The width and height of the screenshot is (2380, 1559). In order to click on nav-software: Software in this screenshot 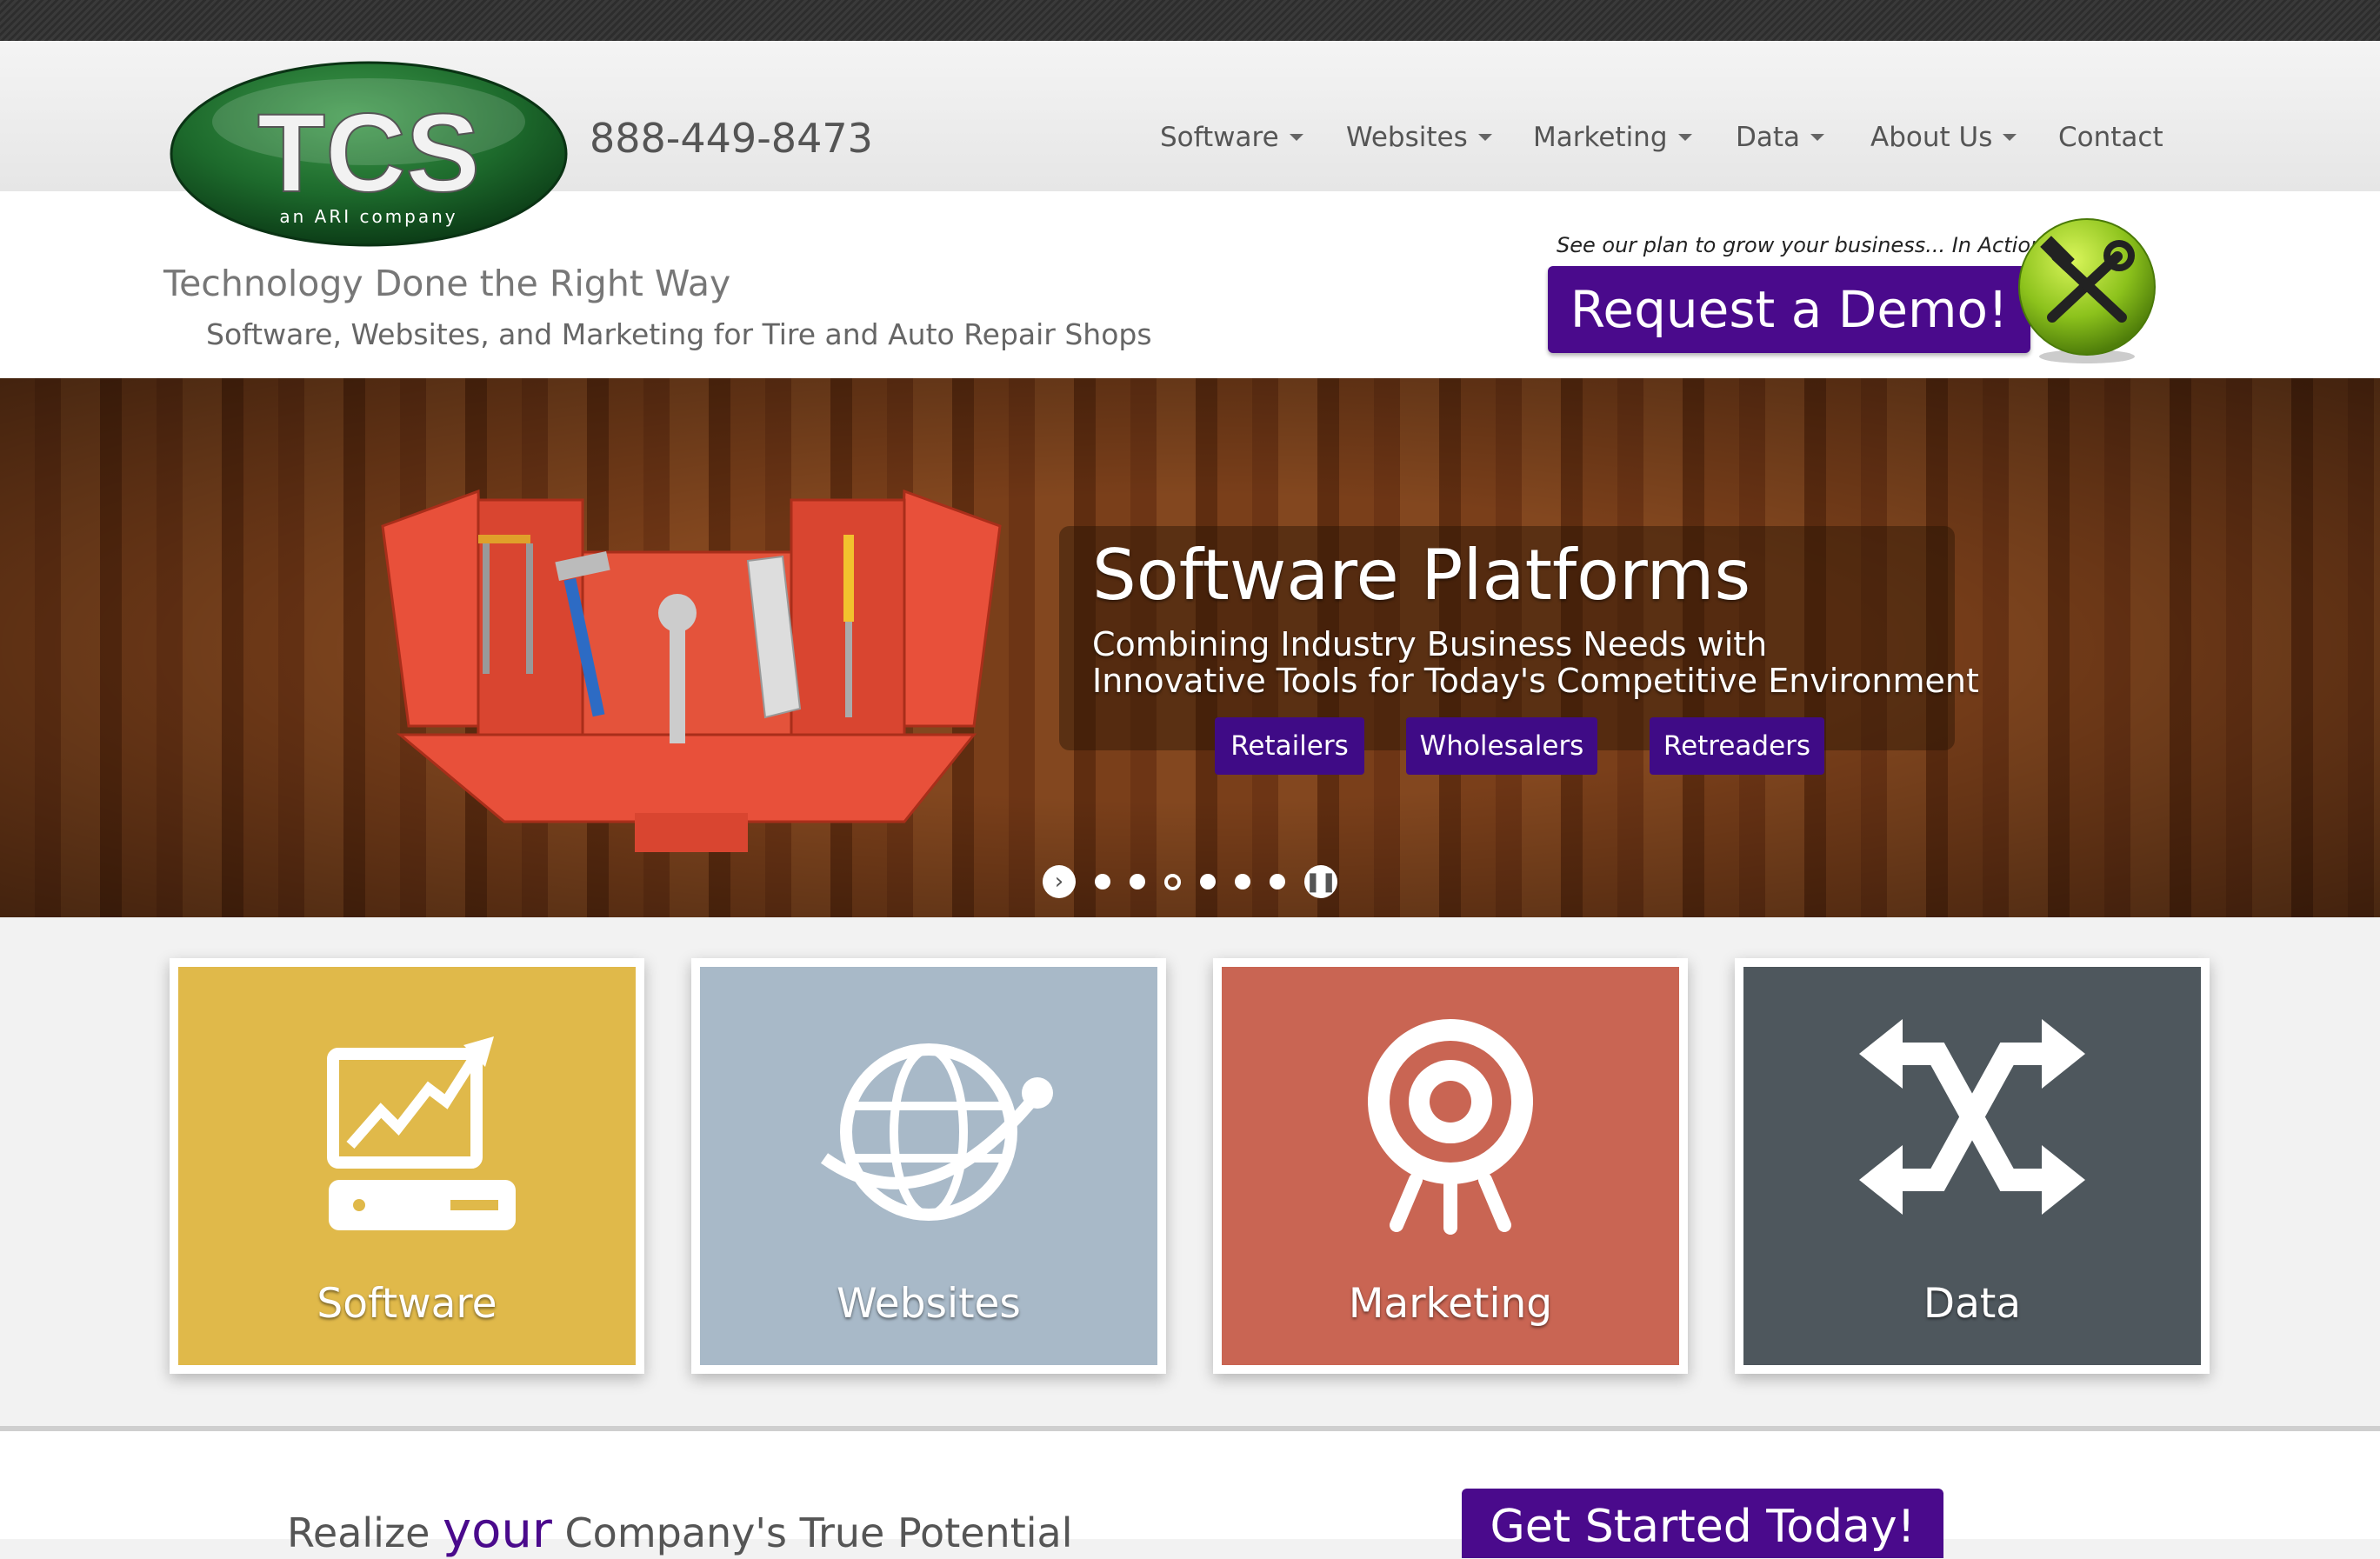, I will do `click(1231, 137)`.